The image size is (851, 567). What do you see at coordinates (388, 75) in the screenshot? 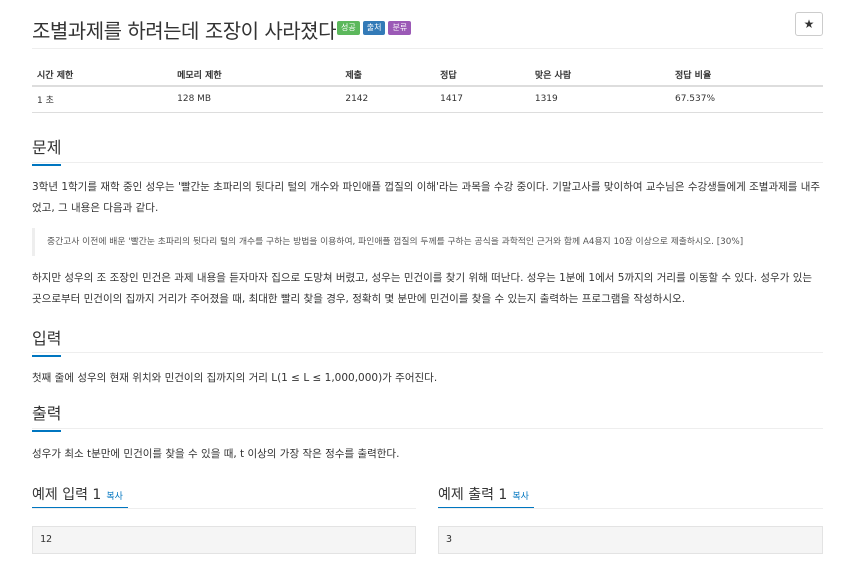
I see `header-submissions: 제출` at bounding box center [388, 75].